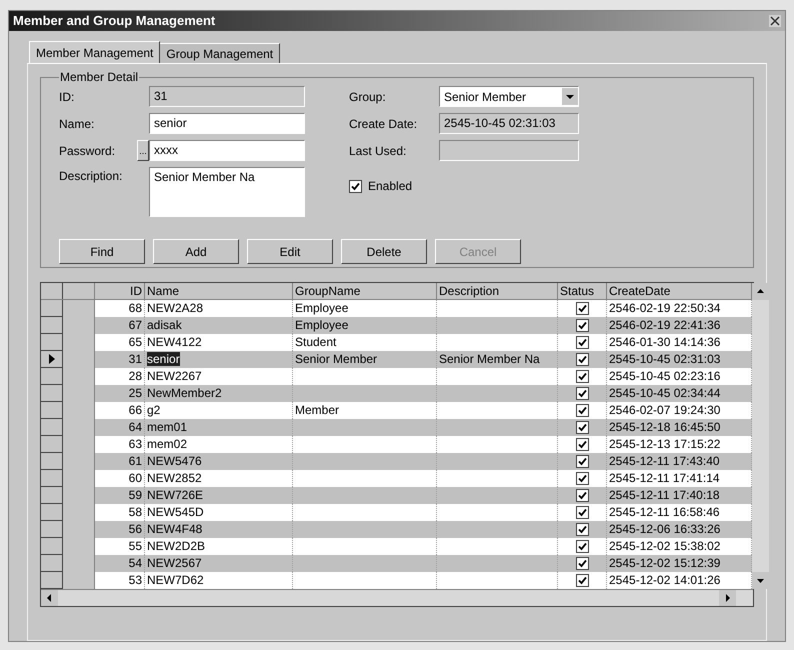 Image resolution: width=794 pixels, height=650 pixels. Describe the element at coordinates (227, 123) in the screenshot. I see `name-field: senior` at that location.